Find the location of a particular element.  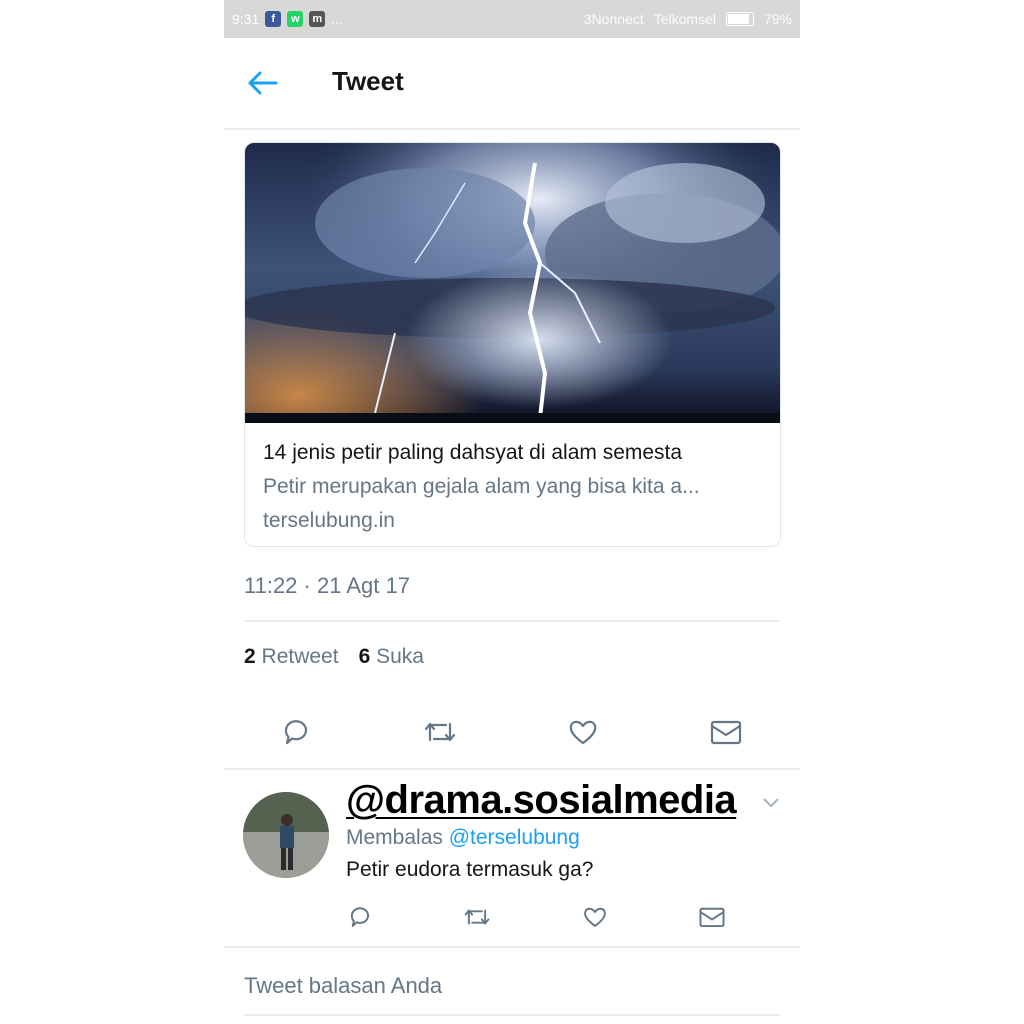

replying-to: Membalas @terselubung is located at coordinates (463, 838).